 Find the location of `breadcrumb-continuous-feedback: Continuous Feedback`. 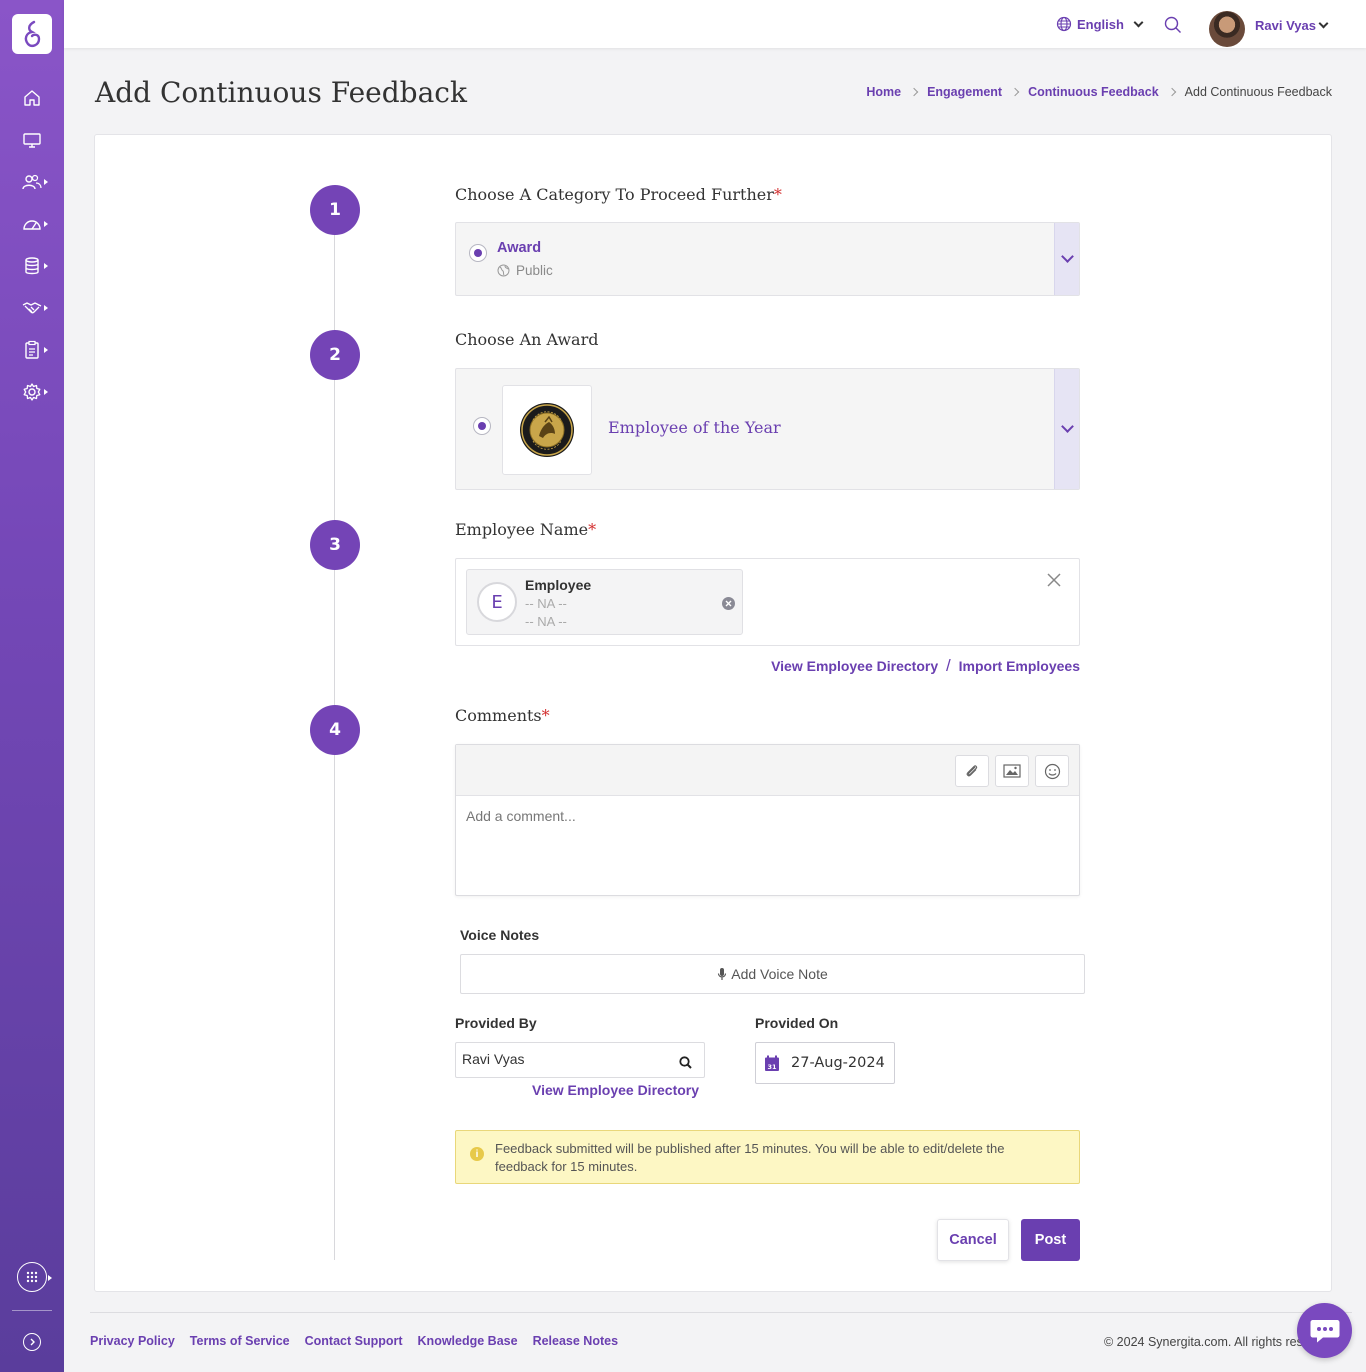

breadcrumb-continuous-feedback: Continuous Feedback is located at coordinates (1093, 92).